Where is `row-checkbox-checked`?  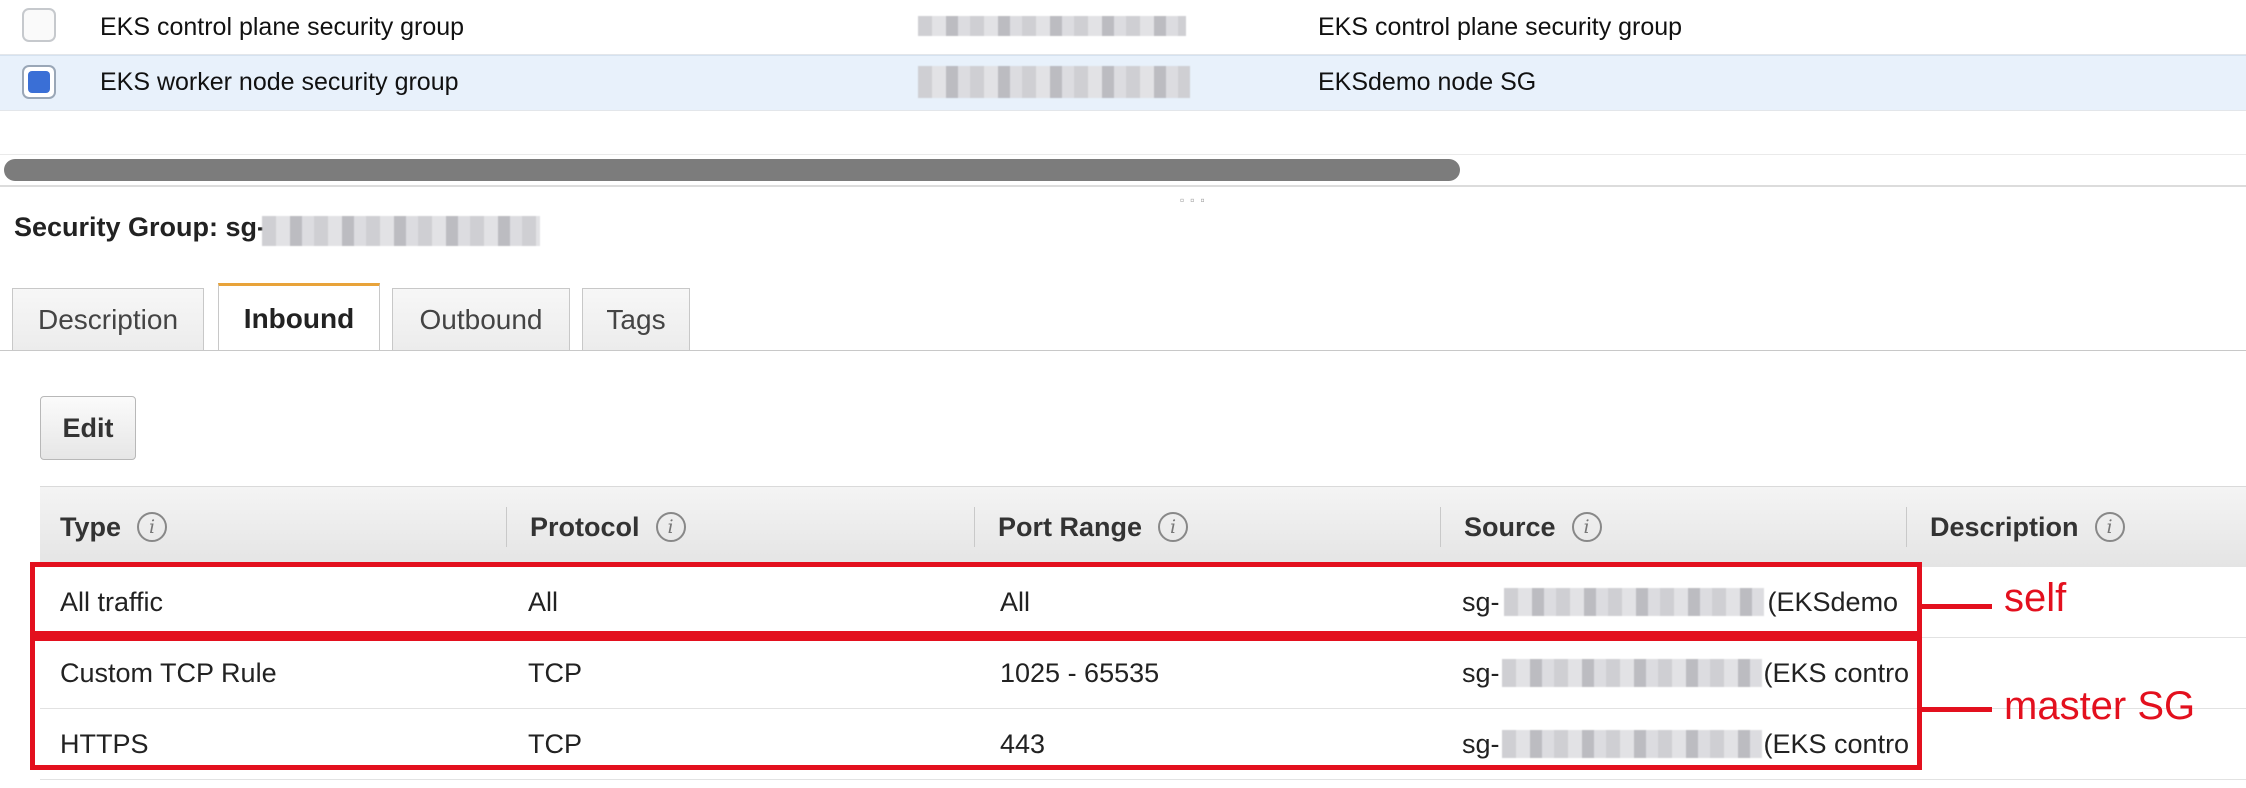 row-checkbox-checked is located at coordinates (39, 82).